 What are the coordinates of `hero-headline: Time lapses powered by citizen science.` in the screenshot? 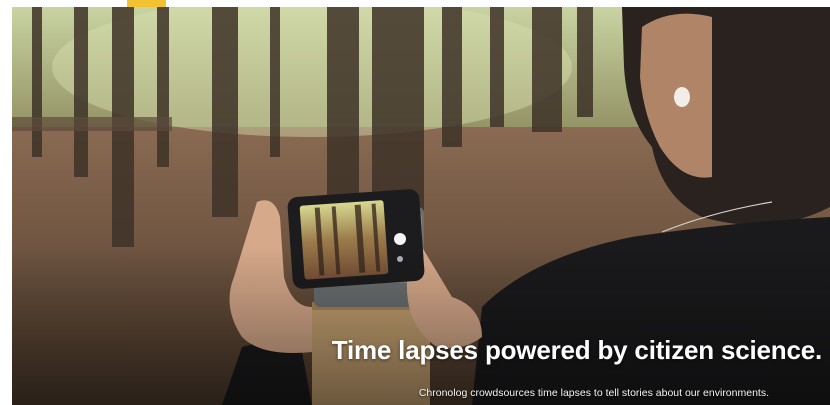 It's located at (576, 350).